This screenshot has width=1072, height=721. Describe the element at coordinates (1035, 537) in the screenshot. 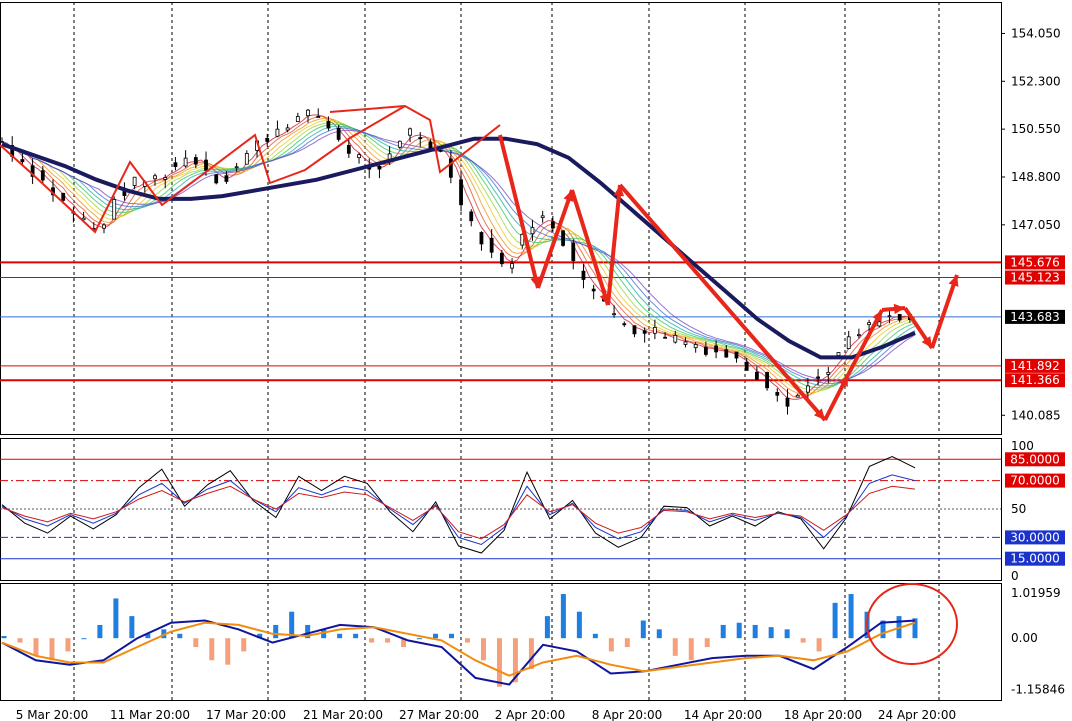

I see `oscillator-level-label: 30.0000` at that location.